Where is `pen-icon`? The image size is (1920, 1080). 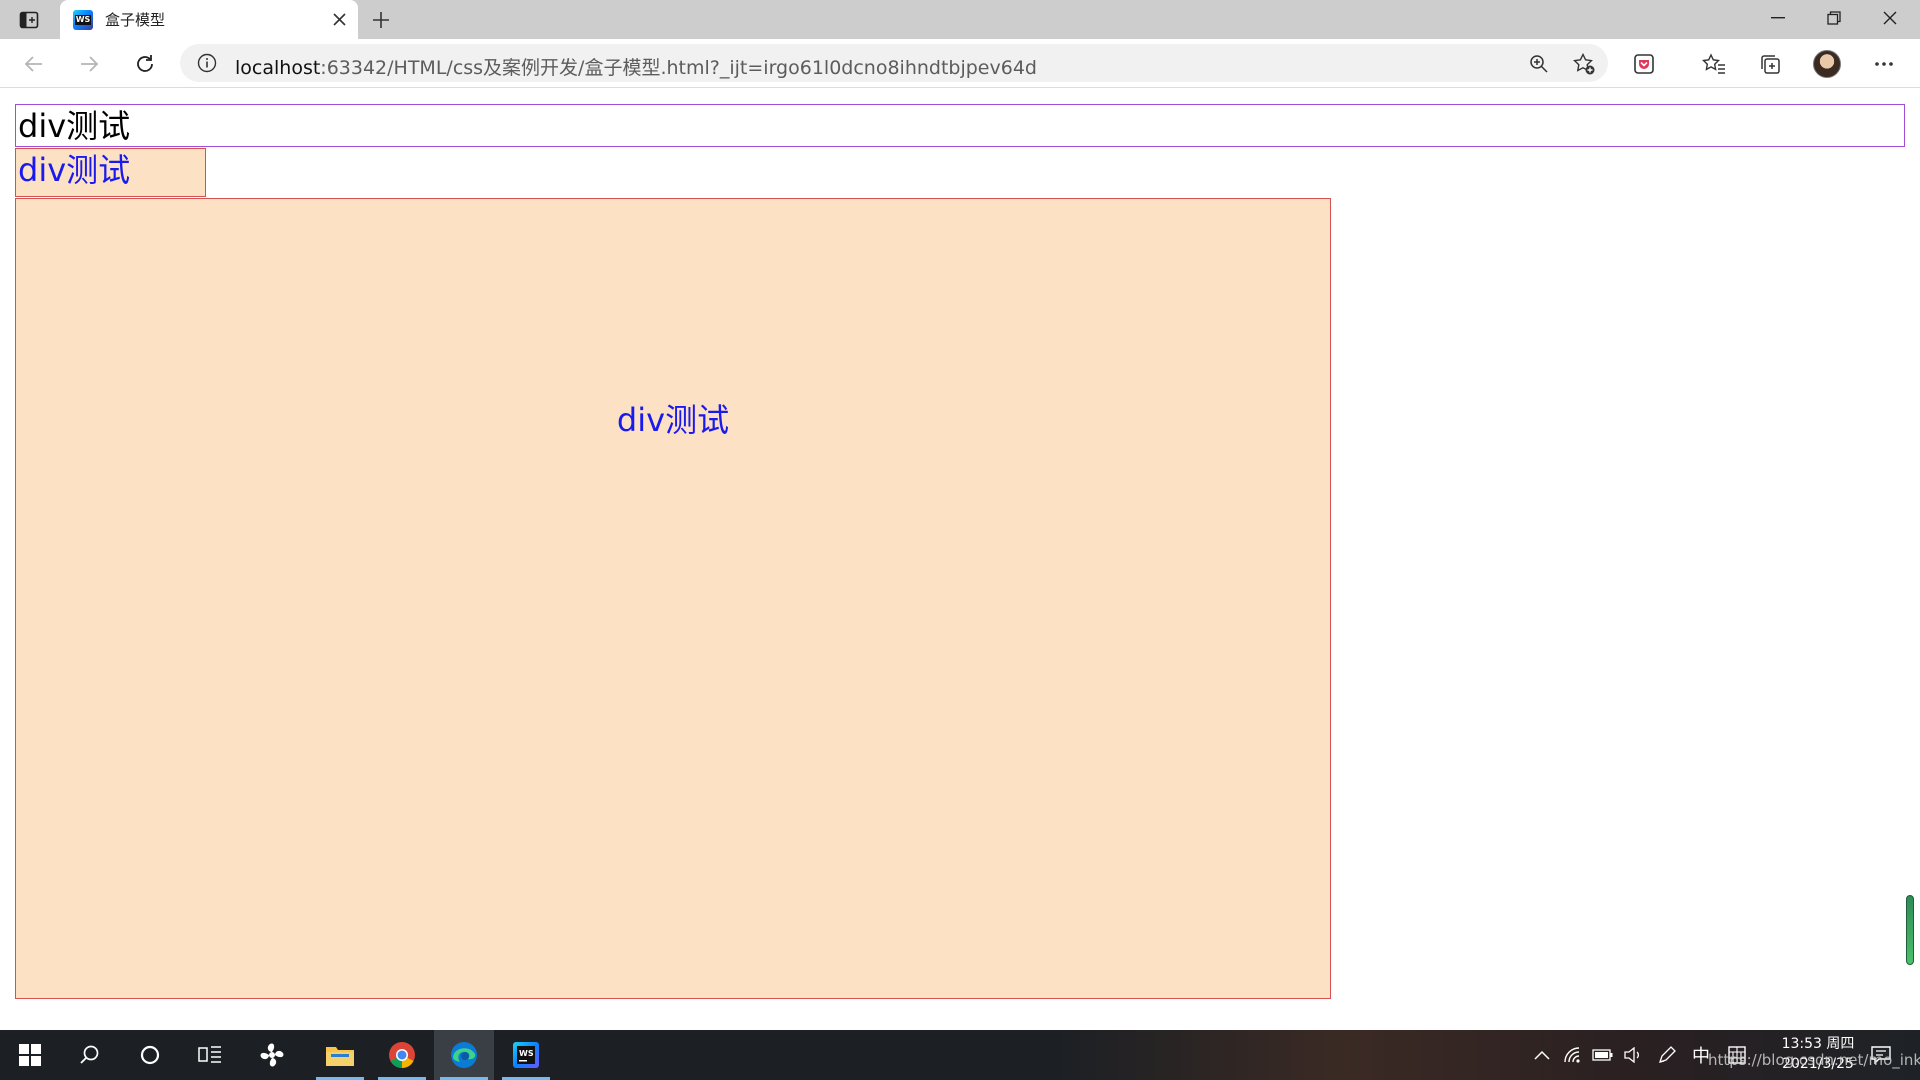 pen-icon is located at coordinates (1667, 1055).